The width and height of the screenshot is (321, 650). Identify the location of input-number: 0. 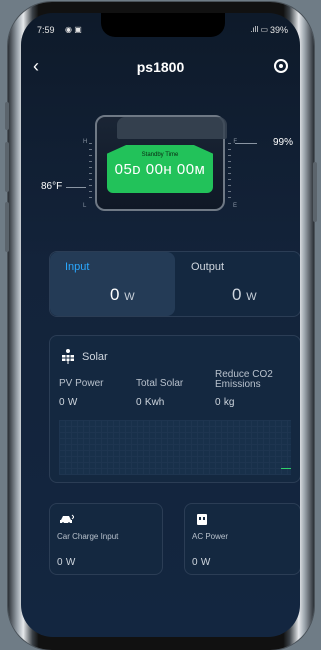
(115, 294).